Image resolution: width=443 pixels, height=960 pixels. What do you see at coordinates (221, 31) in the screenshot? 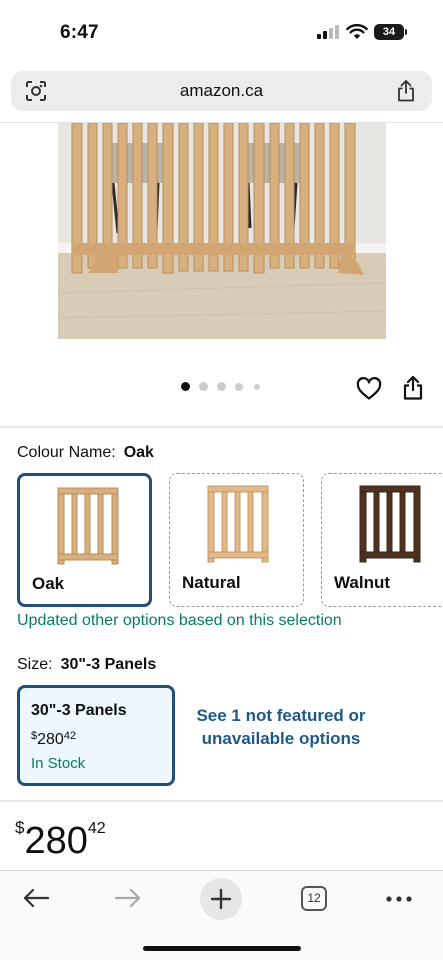
I see `status-bar: 6:47 34` at bounding box center [221, 31].